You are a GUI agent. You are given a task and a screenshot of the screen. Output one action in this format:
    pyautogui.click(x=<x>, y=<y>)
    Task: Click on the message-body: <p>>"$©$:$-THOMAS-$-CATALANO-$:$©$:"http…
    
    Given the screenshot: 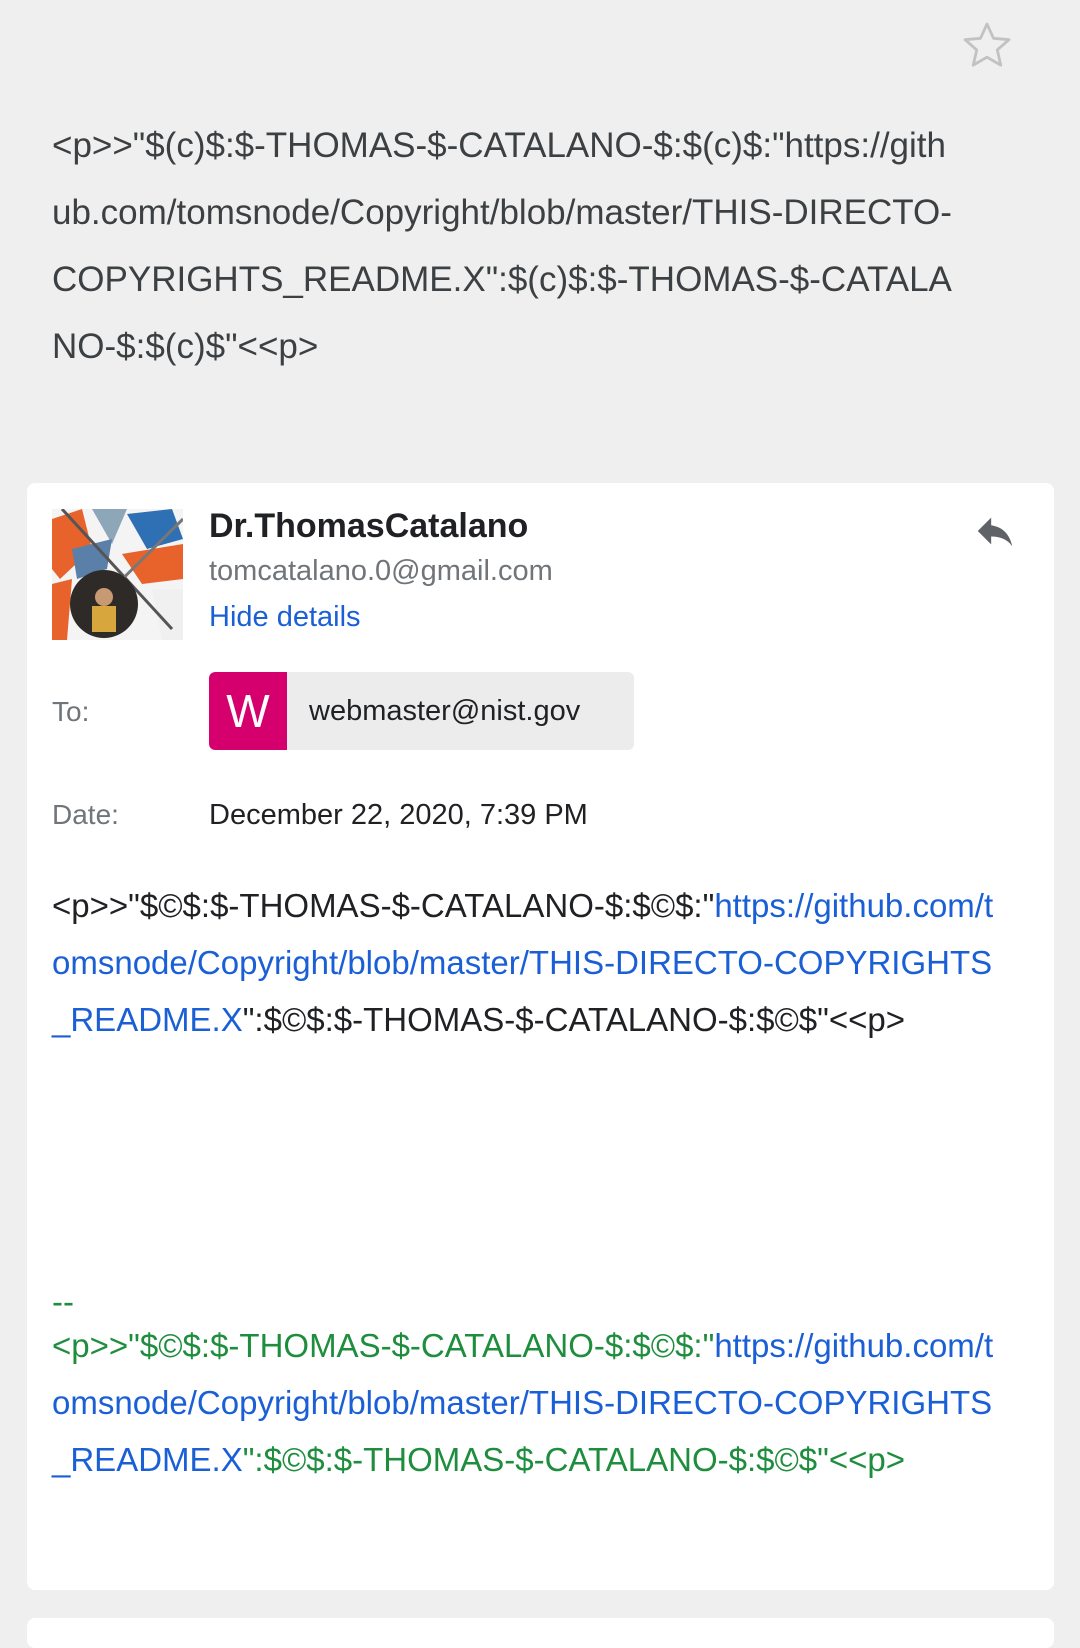 What is the action you would take?
    pyautogui.click(x=524, y=962)
    